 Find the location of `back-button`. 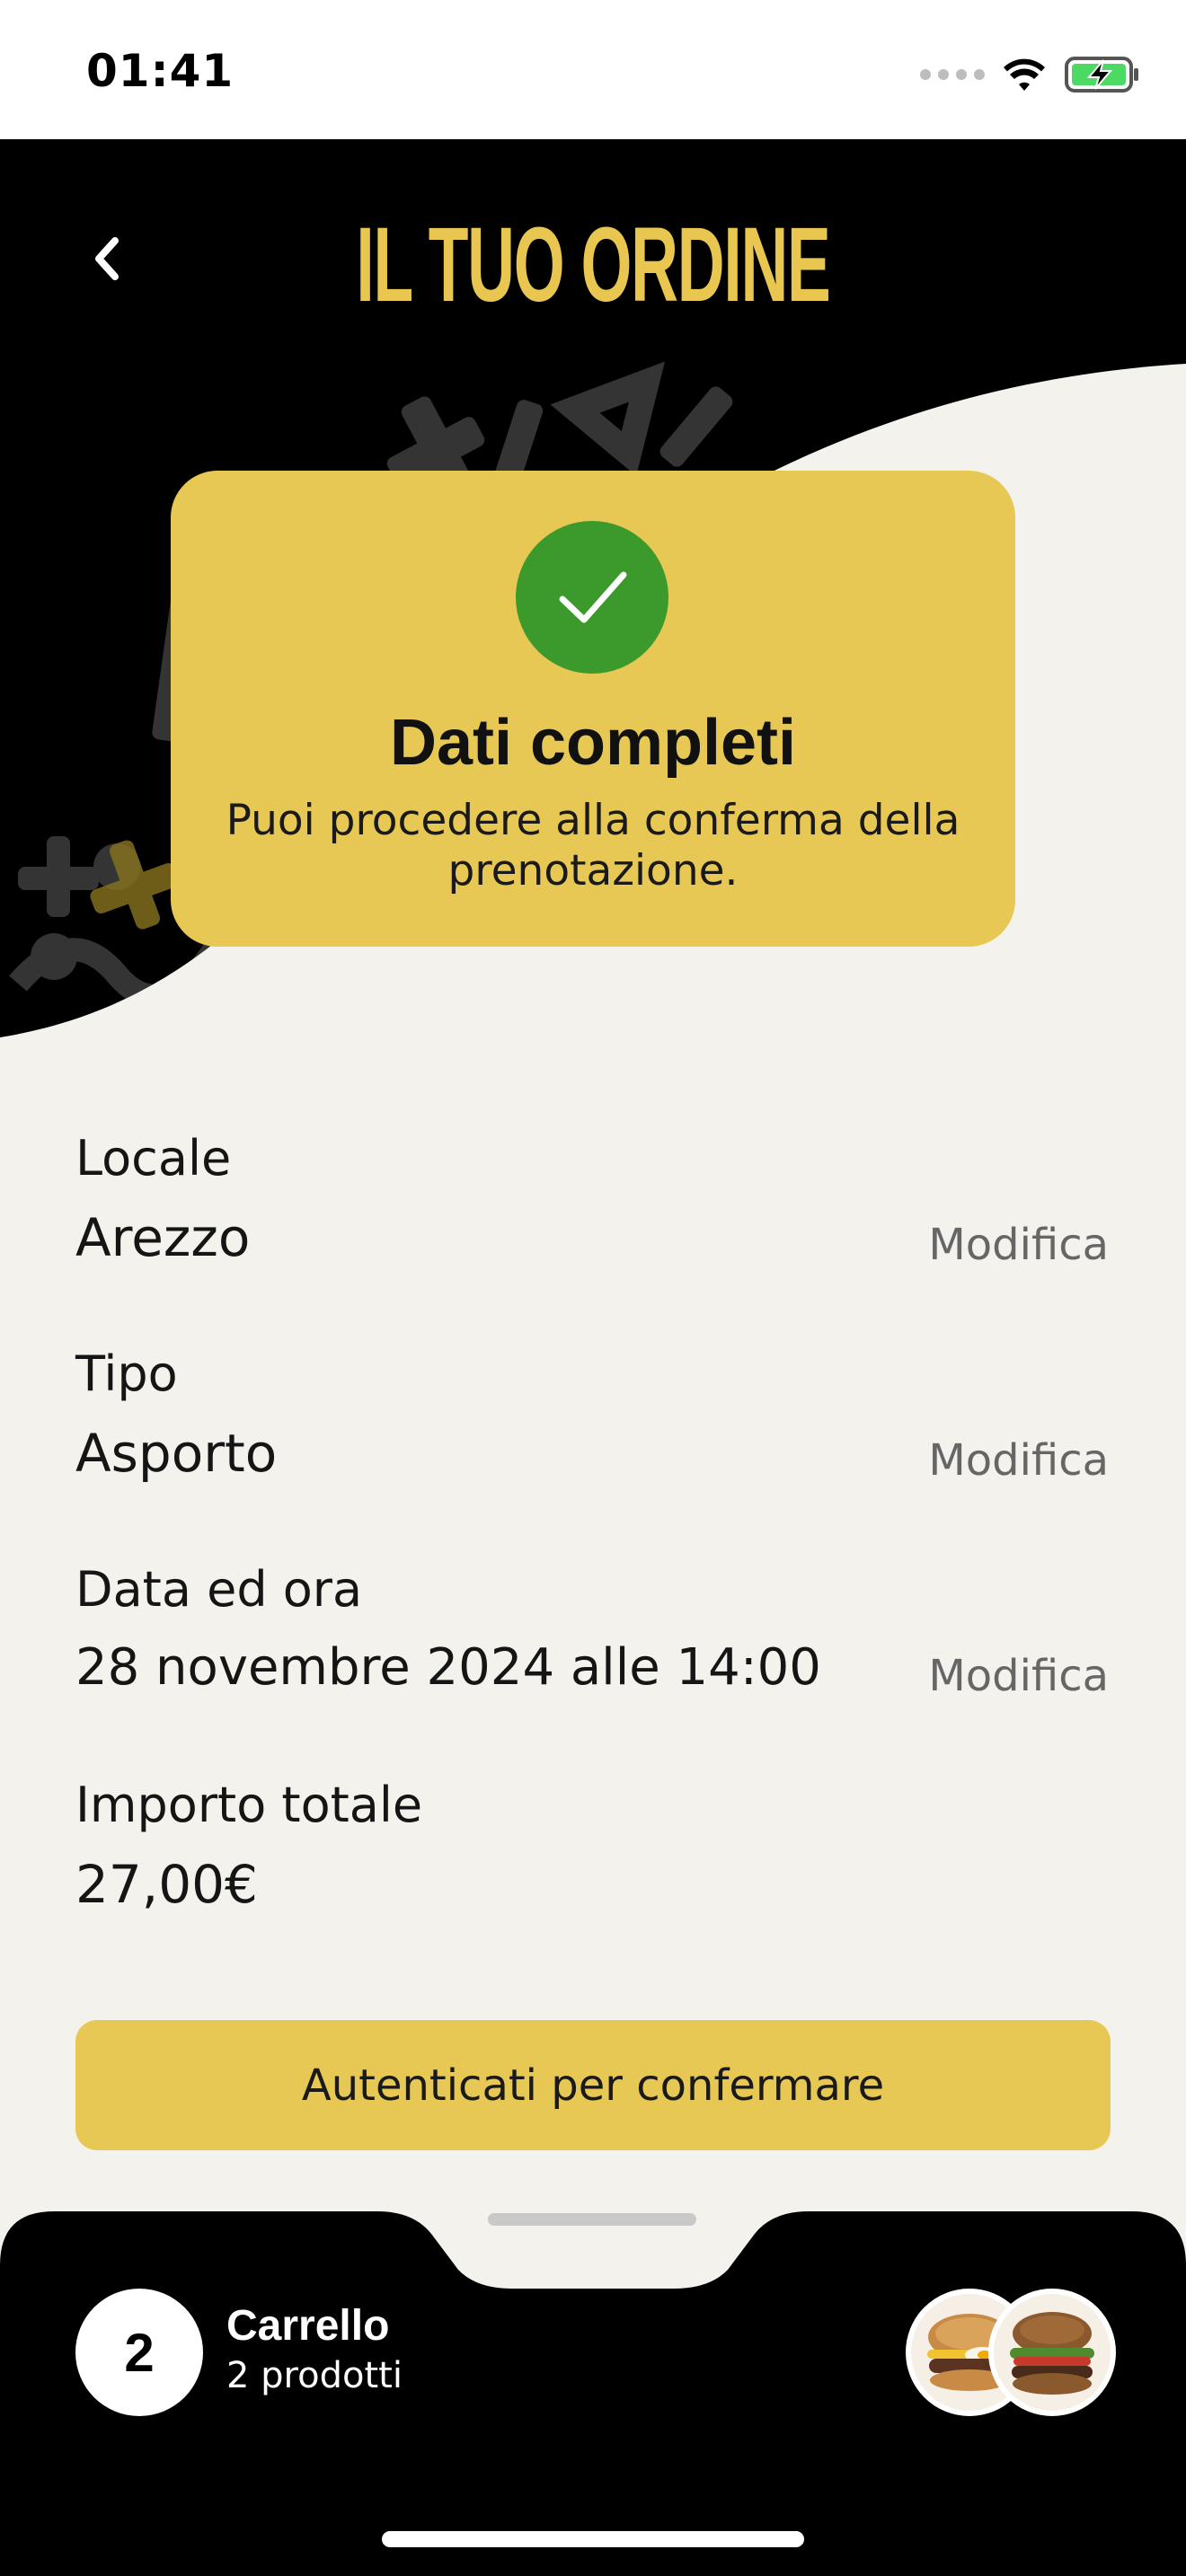

back-button is located at coordinates (106, 259).